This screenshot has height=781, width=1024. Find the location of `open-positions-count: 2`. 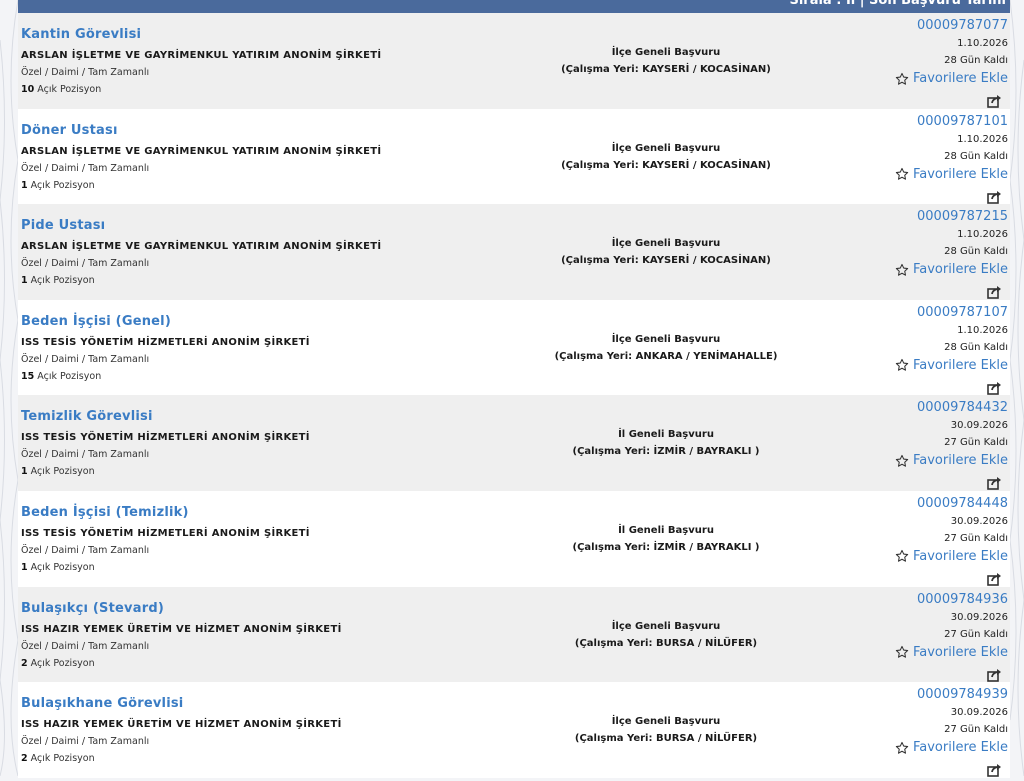

open-positions-count: 2 is located at coordinates (24, 663).